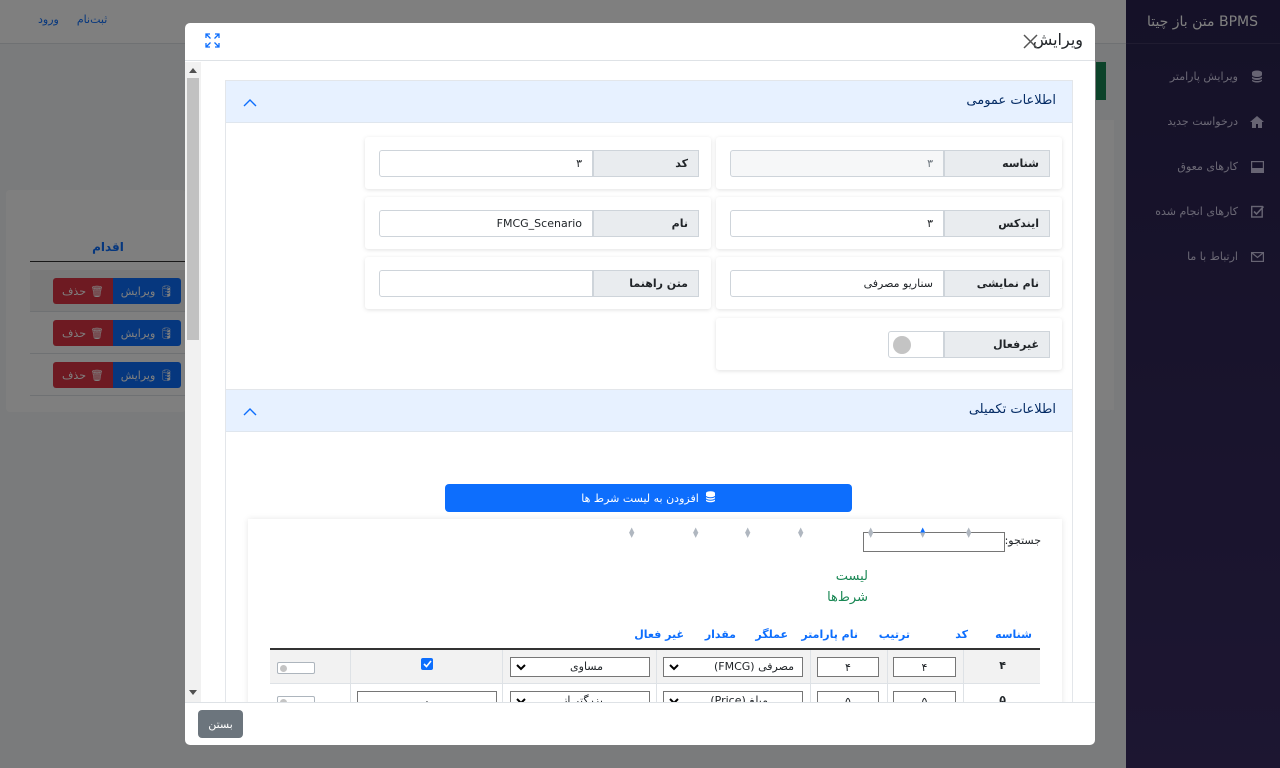 The height and width of the screenshot is (768, 1280). Describe the element at coordinates (646, 283) in the screenshot. I see `help-text-label: متن راهنما` at that location.